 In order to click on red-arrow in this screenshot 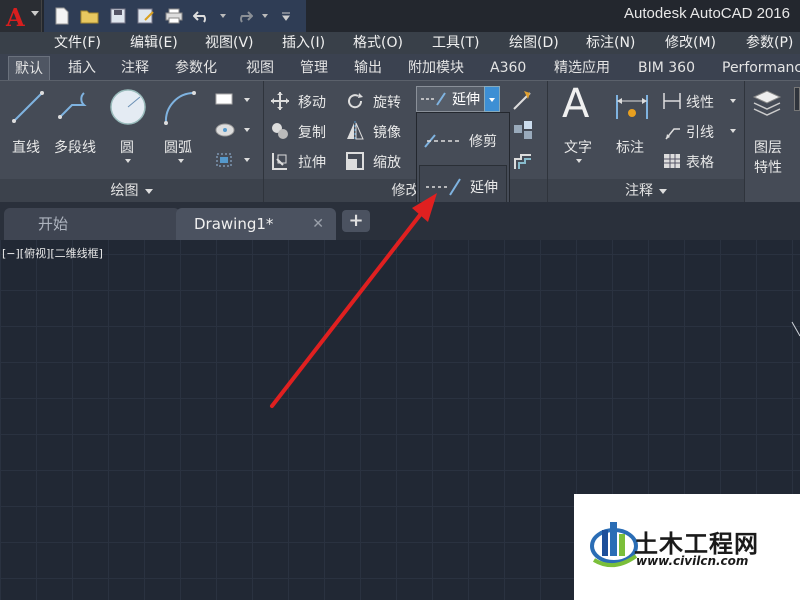, I will do `click(346, 310)`.